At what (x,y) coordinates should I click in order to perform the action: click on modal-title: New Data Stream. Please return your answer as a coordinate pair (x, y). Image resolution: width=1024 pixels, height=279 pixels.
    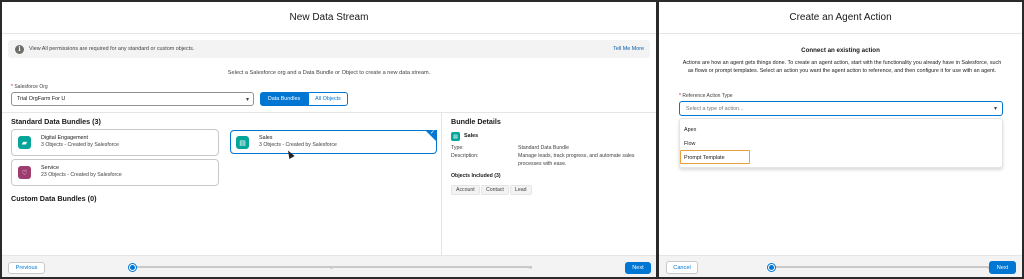
    Looking at the image, I should click on (329, 18).